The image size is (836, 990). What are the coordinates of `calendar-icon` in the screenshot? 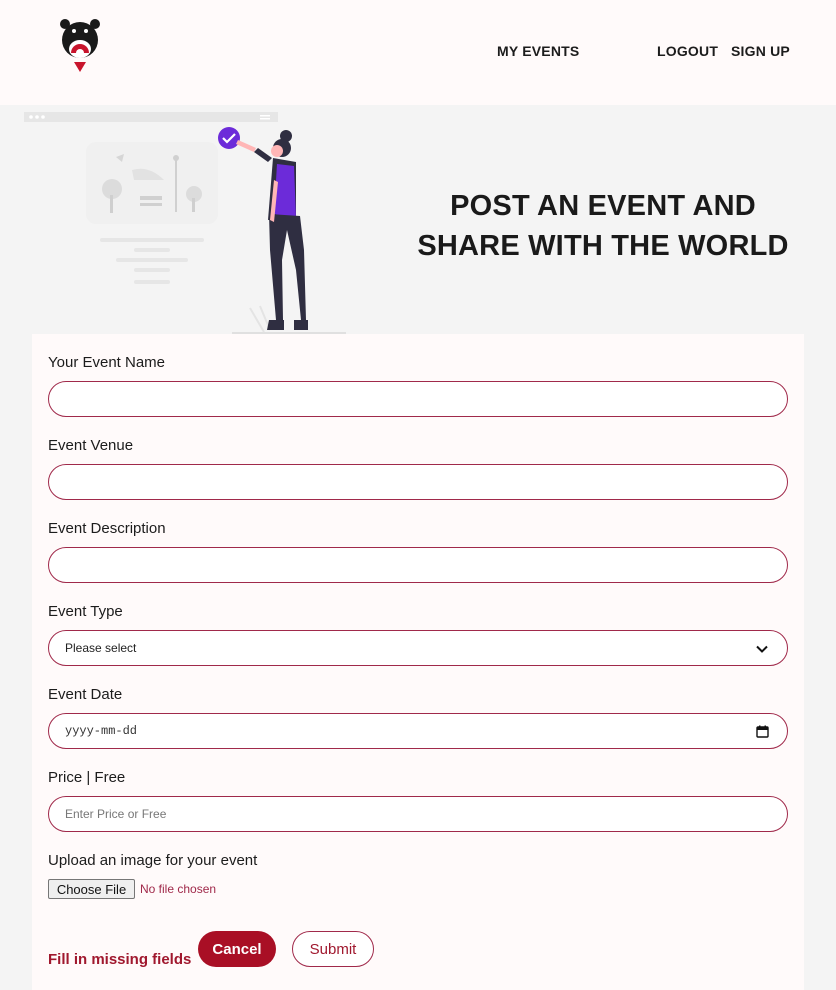 It's located at (762, 731).